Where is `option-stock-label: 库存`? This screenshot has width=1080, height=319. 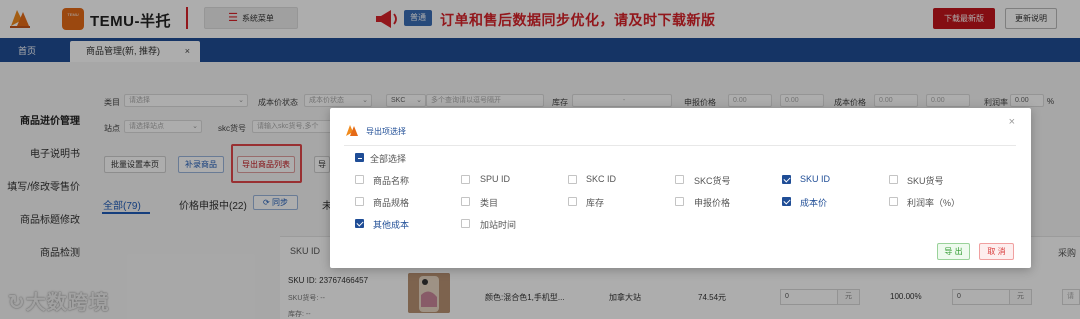 option-stock-label: 库存 is located at coordinates (595, 203).